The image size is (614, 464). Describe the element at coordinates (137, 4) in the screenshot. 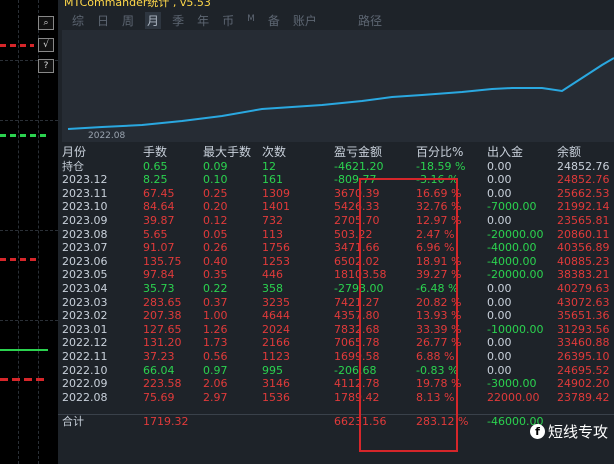

I see `window-title: MTCommander统计 , v5.53` at that location.